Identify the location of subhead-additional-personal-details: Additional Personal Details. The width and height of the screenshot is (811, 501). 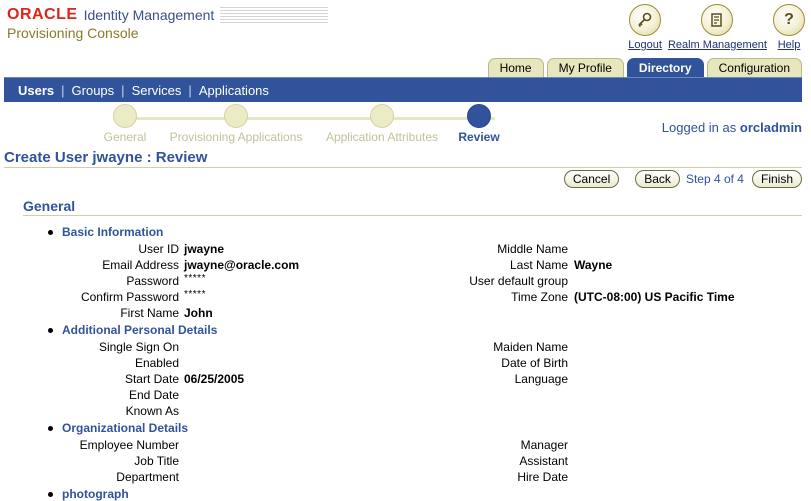
(132, 330).